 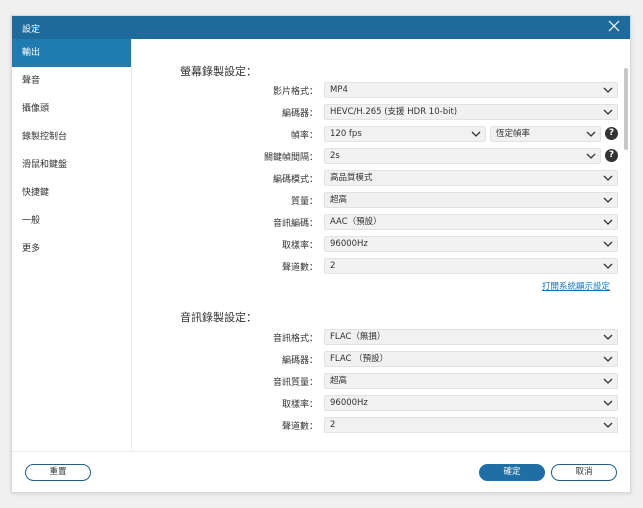 What do you see at coordinates (405, 134) in the screenshot?
I see `frame-rate-select: 120 fps` at bounding box center [405, 134].